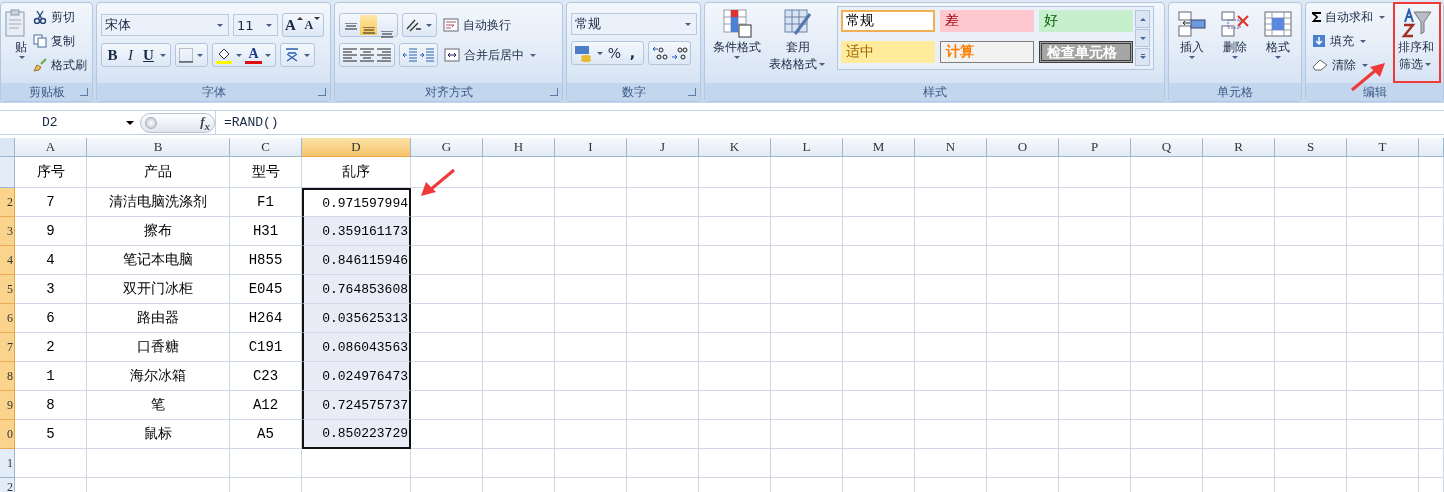 The image size is (1444, 492). Describe the element at coordinates (447, 147) in the screenshot. I see `column-header: G` at that location.